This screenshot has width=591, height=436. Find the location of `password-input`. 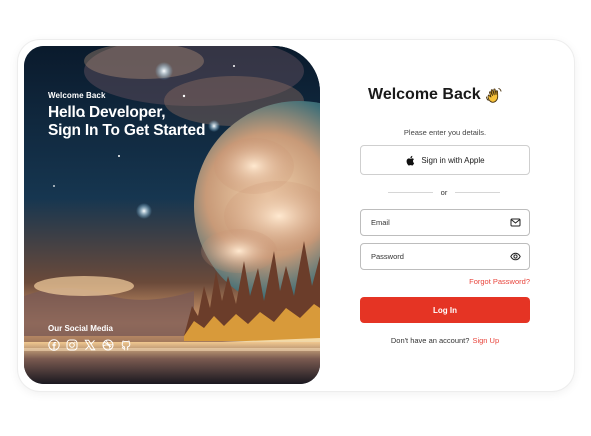

password-input is located at coordinates (440, 256).